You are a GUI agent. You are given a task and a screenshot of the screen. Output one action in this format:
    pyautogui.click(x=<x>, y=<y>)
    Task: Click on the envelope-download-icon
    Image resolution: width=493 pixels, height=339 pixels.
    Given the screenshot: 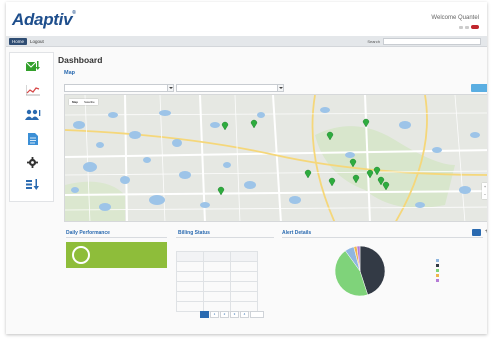 What is the action you would take?
    pyautogui.click(x=32, y=66)
    